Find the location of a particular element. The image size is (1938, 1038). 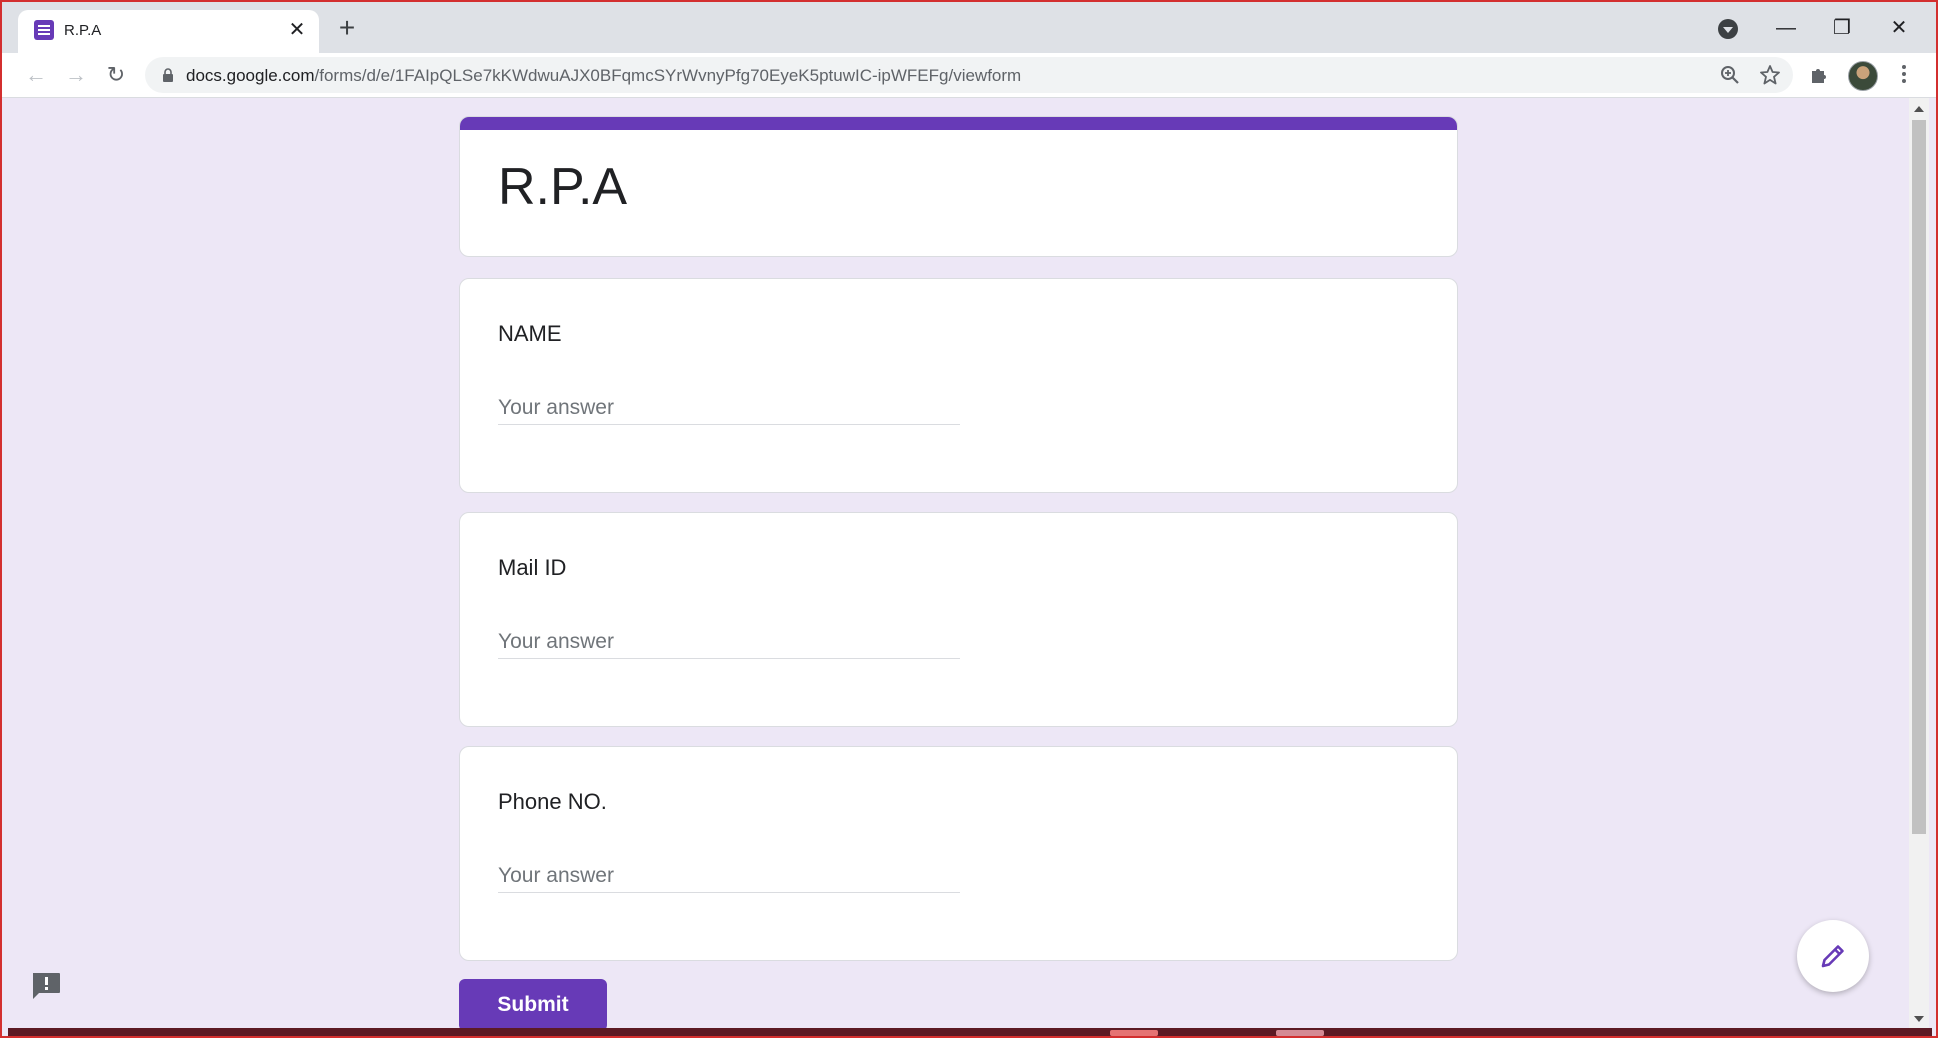

forward-icon: → is located at coordinates (76, 75).